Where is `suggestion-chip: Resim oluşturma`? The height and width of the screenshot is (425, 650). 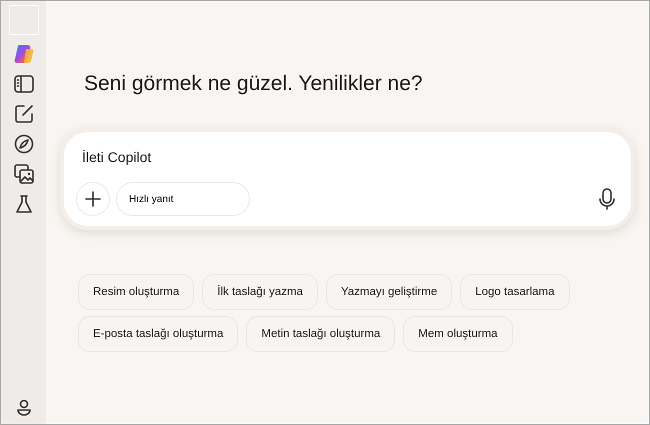 suggestion-chip: Resim oluşturma is located at coordinates (136, 292).